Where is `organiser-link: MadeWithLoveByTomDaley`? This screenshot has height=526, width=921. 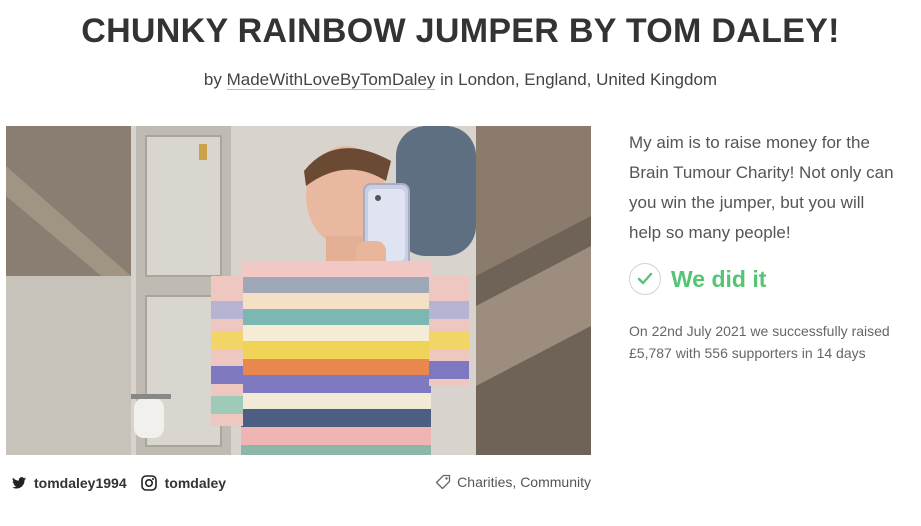 organiser-link: MadeWithLoveByTomDaley is located at coordinates (331, 80).